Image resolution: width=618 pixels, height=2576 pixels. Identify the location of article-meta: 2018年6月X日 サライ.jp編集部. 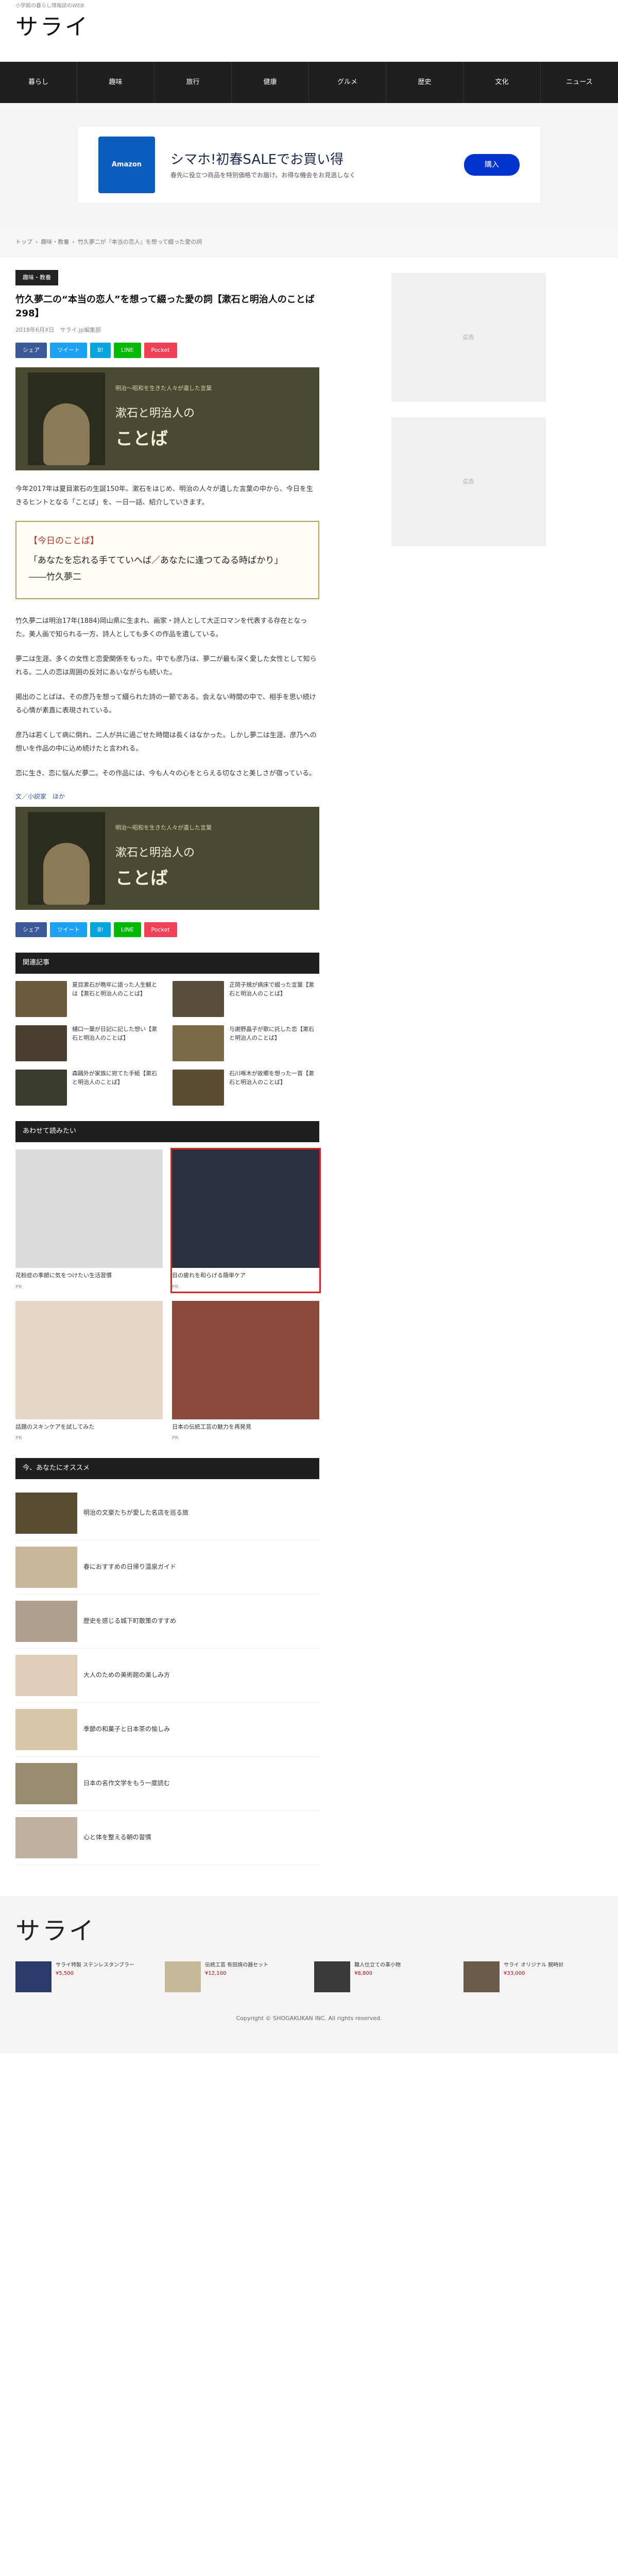
(58, 329).